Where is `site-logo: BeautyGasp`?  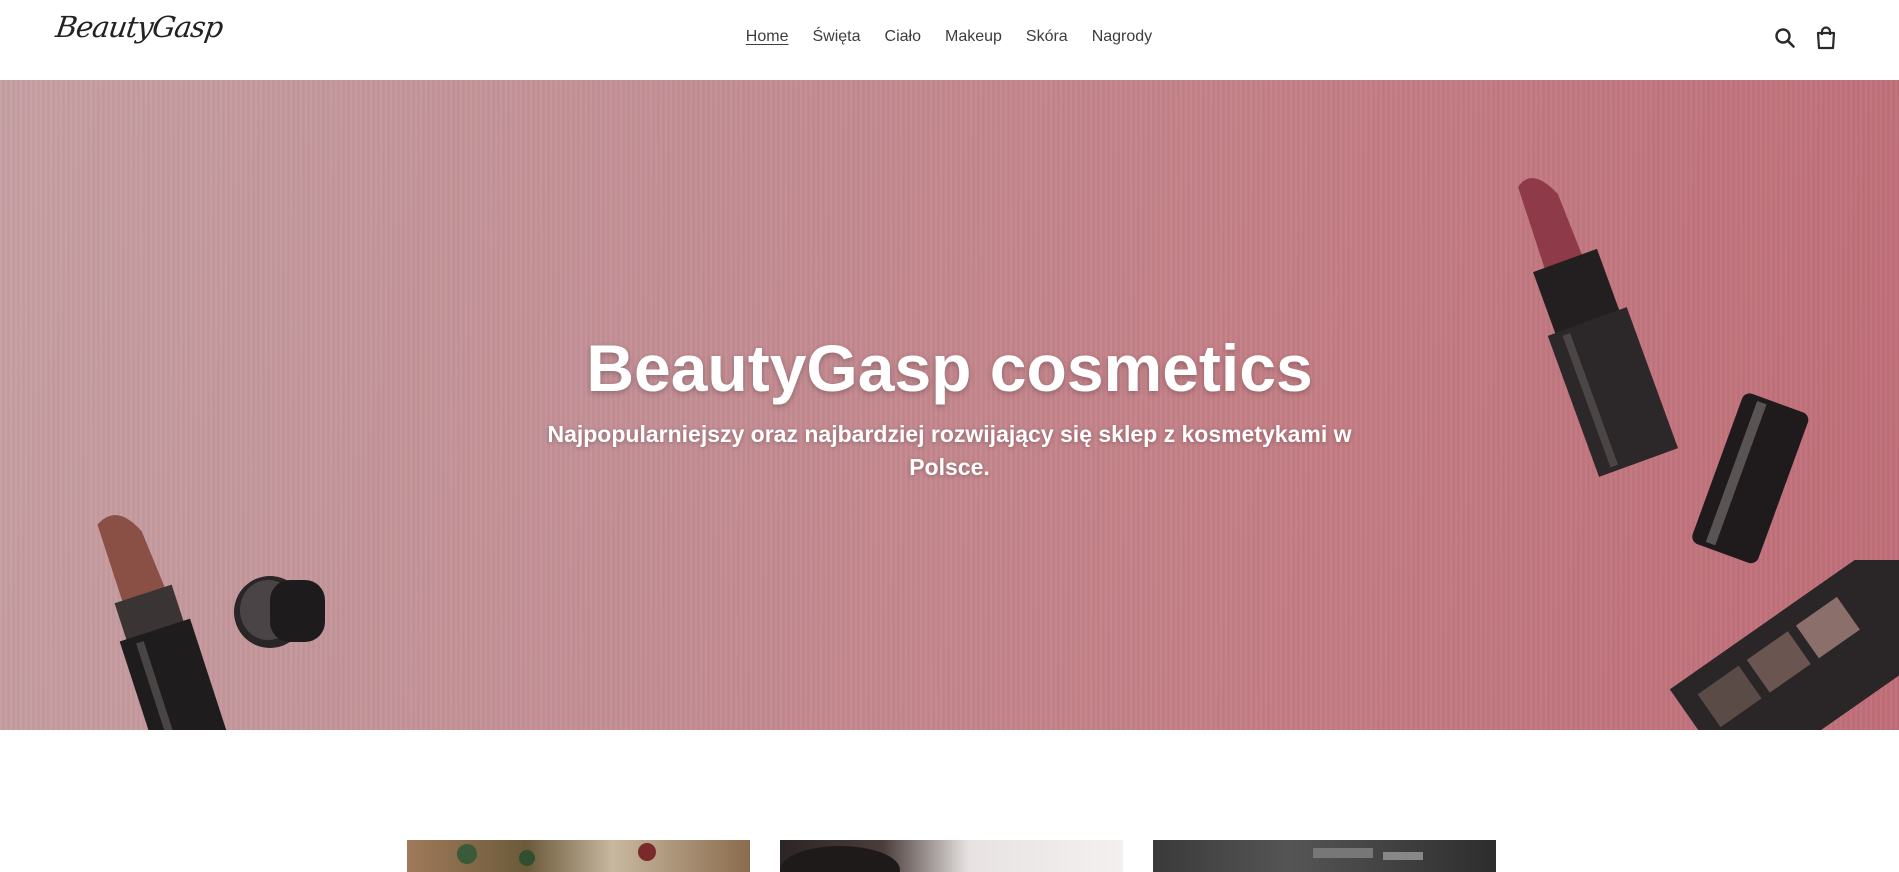 site-logo: BeautyGasp is located at coordinates (139, 27).